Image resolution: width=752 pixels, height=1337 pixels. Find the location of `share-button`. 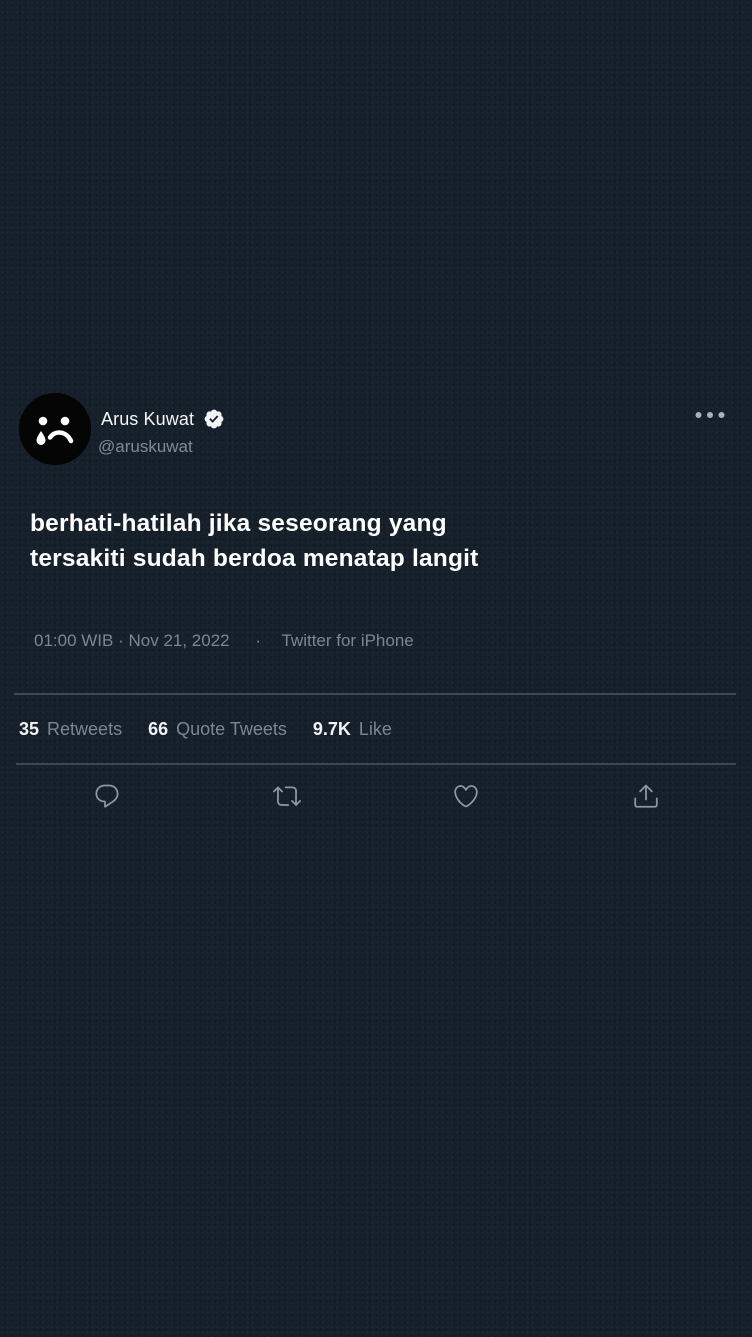

share-button is located at coordinates (646, 796).